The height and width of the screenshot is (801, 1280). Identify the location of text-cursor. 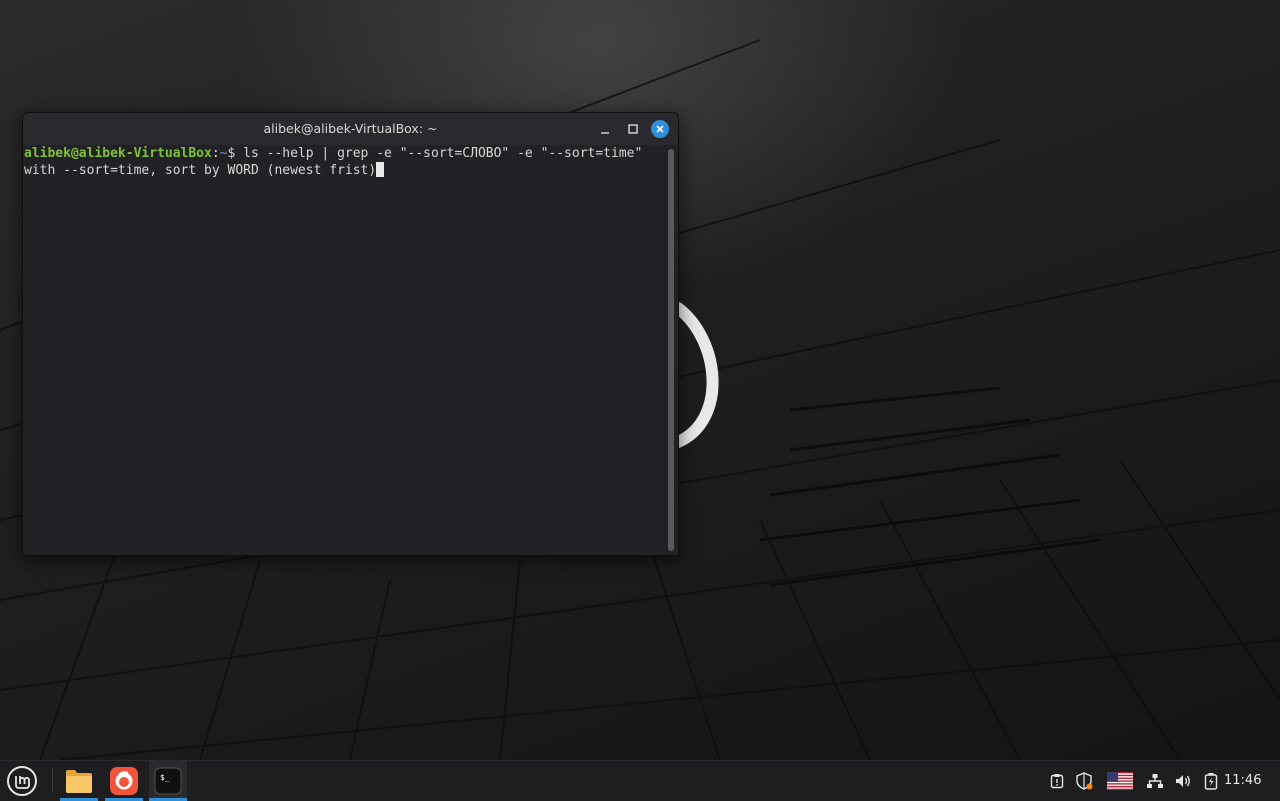
(380, 169).